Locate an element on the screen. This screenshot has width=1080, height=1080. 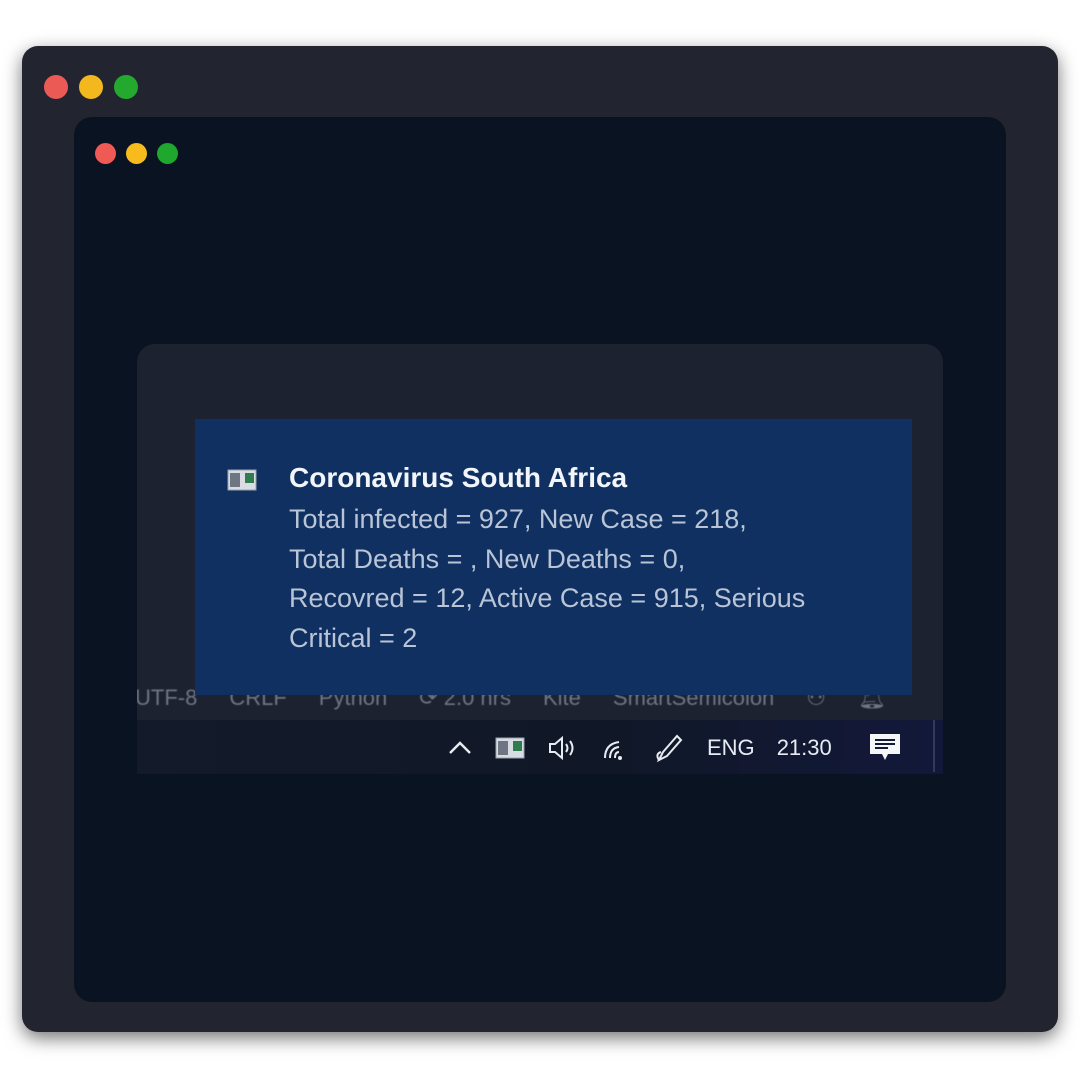
system-tray: ENG 21:30 is located at coordinates (685, 747).